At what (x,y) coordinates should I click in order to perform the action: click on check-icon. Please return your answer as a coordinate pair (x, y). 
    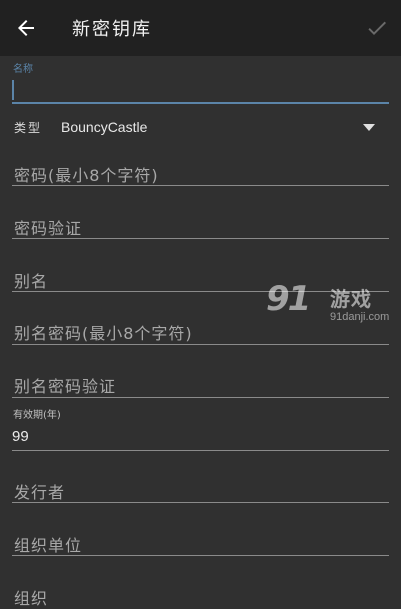
    Looking at the image, I should click on (377, 28).